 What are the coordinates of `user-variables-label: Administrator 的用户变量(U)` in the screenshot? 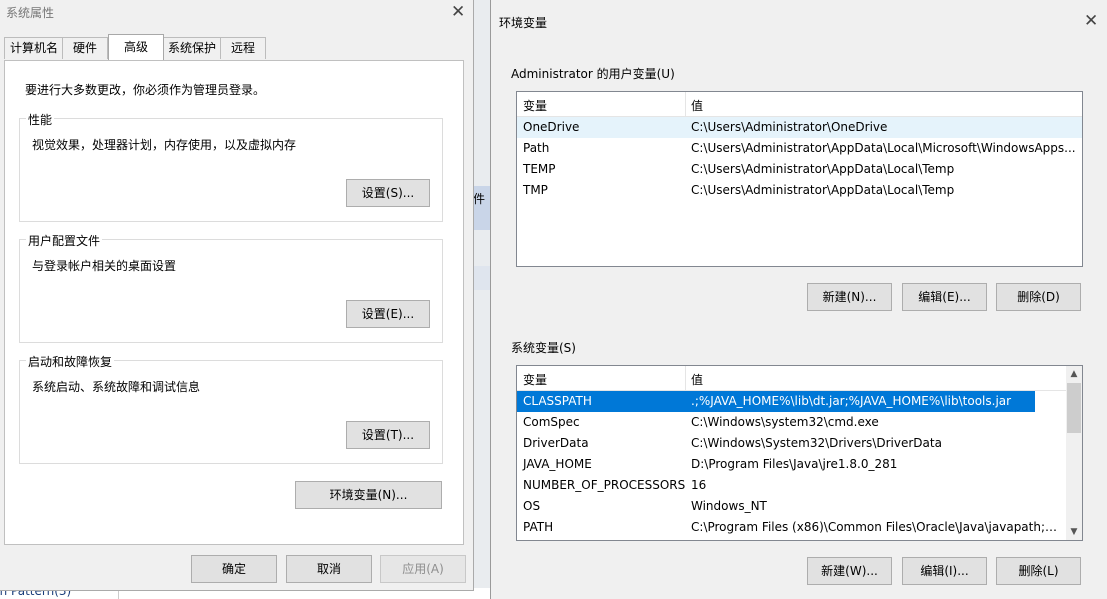 It's located at (593, 74).